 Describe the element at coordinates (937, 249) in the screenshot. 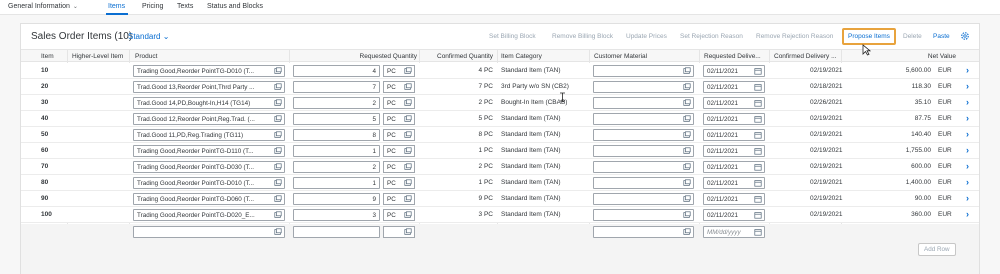

I see `add-row-button: Add Row` at that location.